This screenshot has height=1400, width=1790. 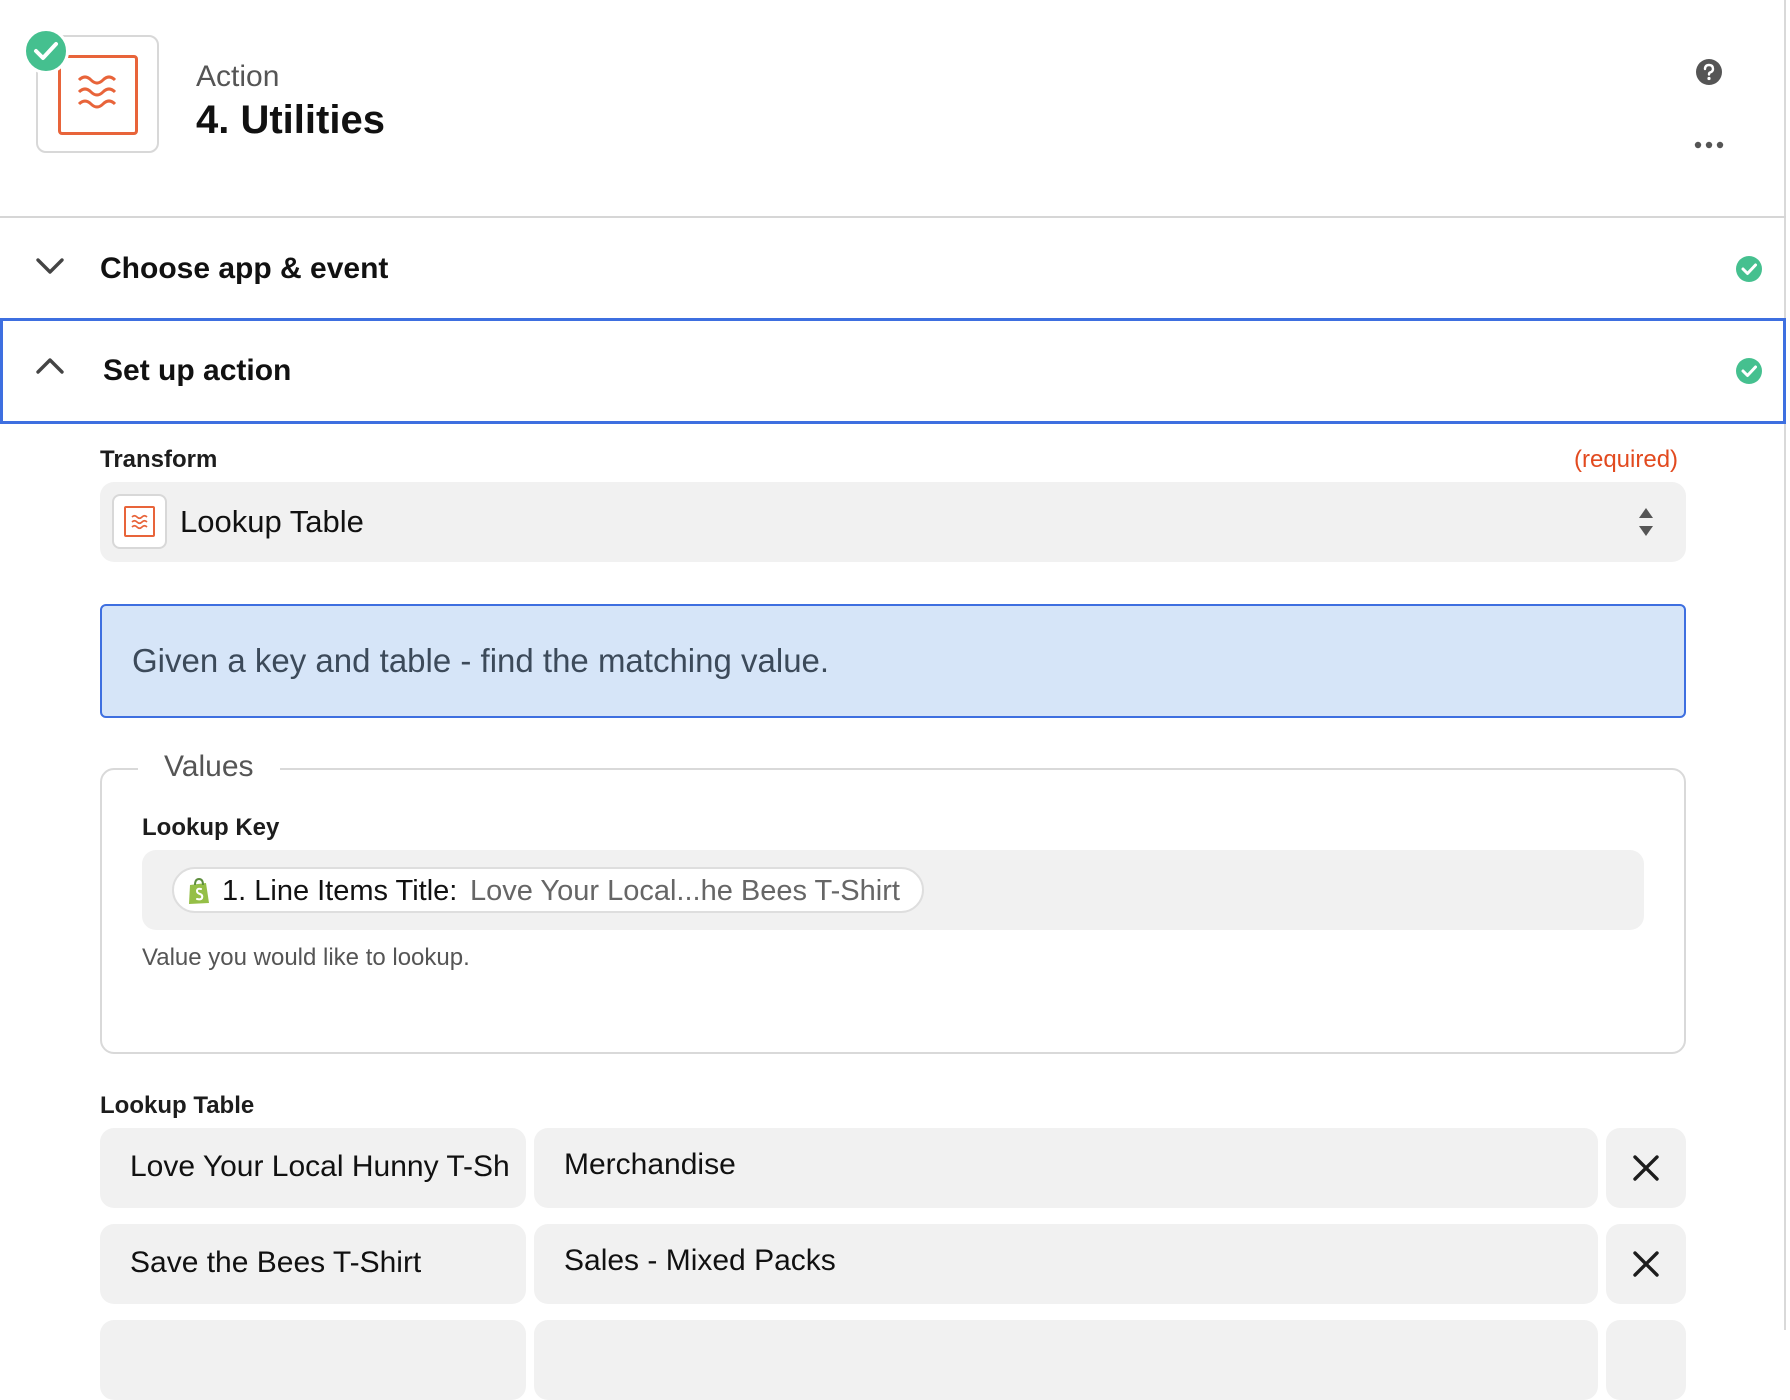 I want to click on lookup-table-label: Lookup Table, so click(x=177, y=1105).